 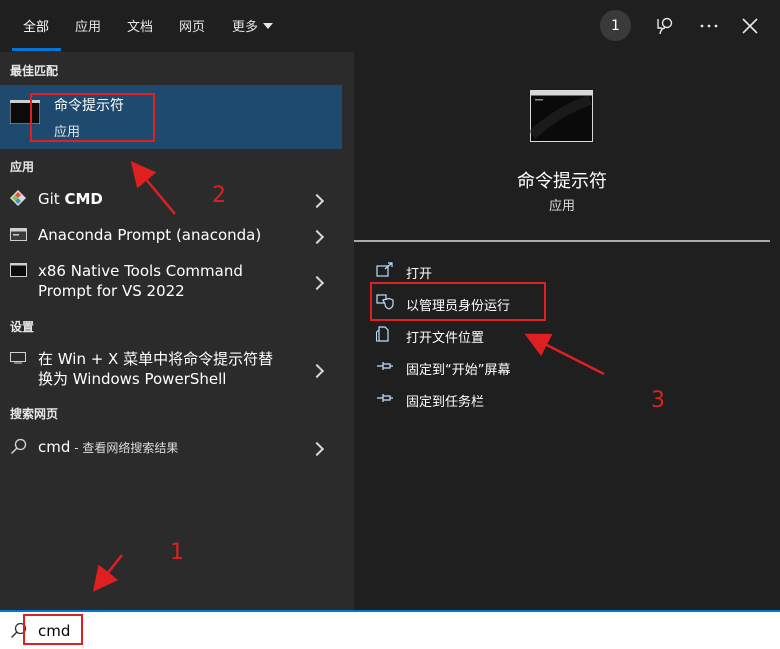 What do you see at coordinates (140, 25) in the screenshot?
I see `tab-documents: 文档` at bounding box center [140, 25].